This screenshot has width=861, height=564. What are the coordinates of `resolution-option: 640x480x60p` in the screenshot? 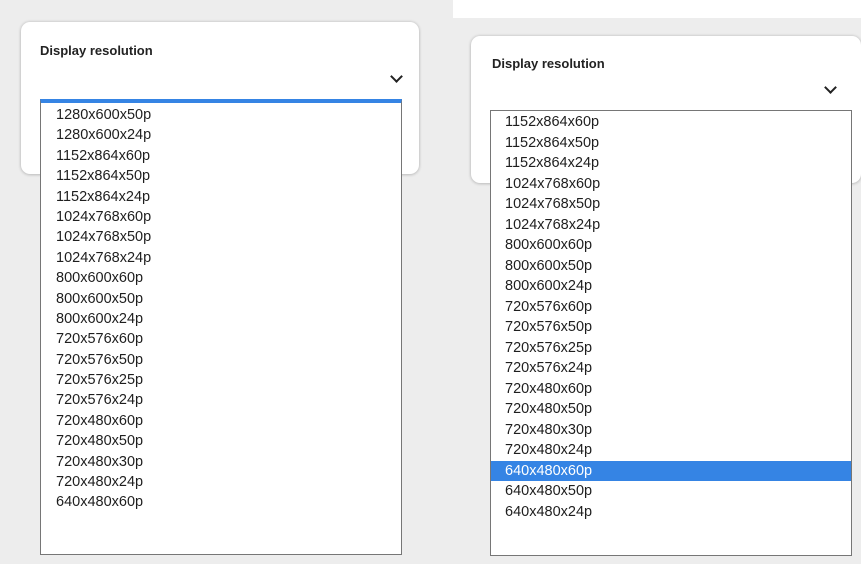 It's located at (221, 502).